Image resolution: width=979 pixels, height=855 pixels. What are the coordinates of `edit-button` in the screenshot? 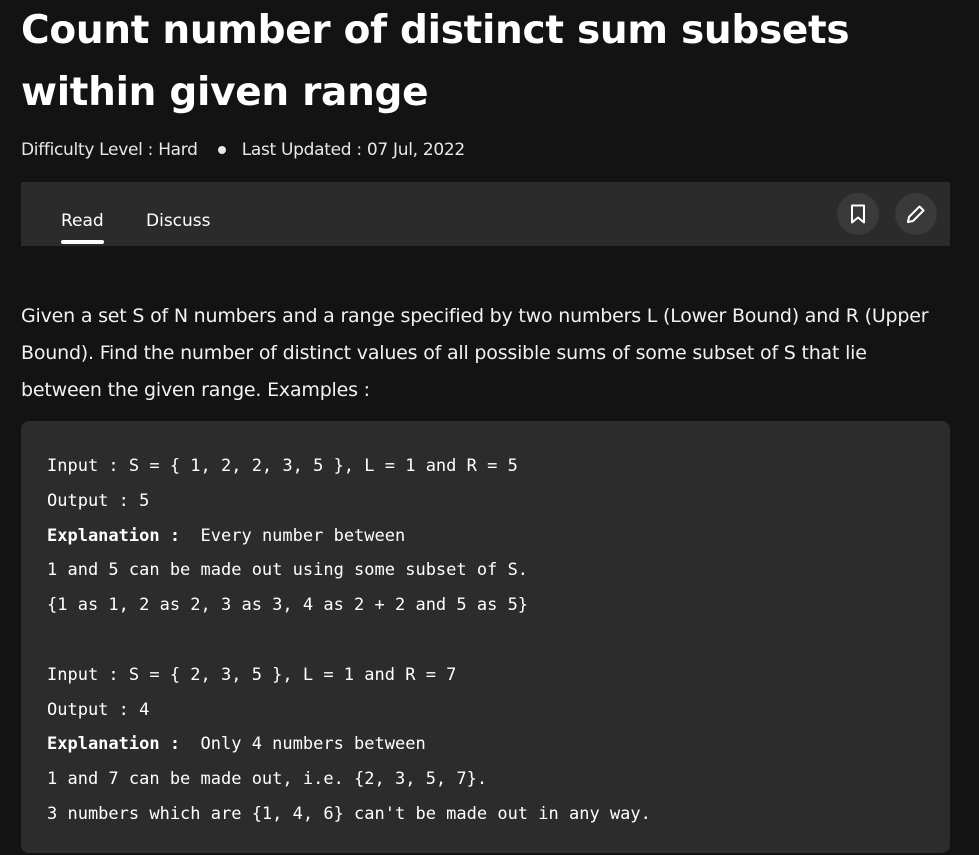 It's located at (916, 214).